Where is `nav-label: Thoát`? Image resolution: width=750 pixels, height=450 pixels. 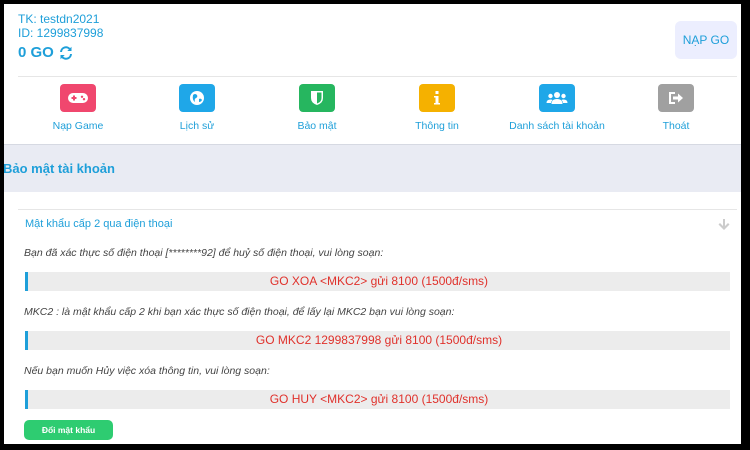
nav-label: Thoát is located at coordinates (676, 126).